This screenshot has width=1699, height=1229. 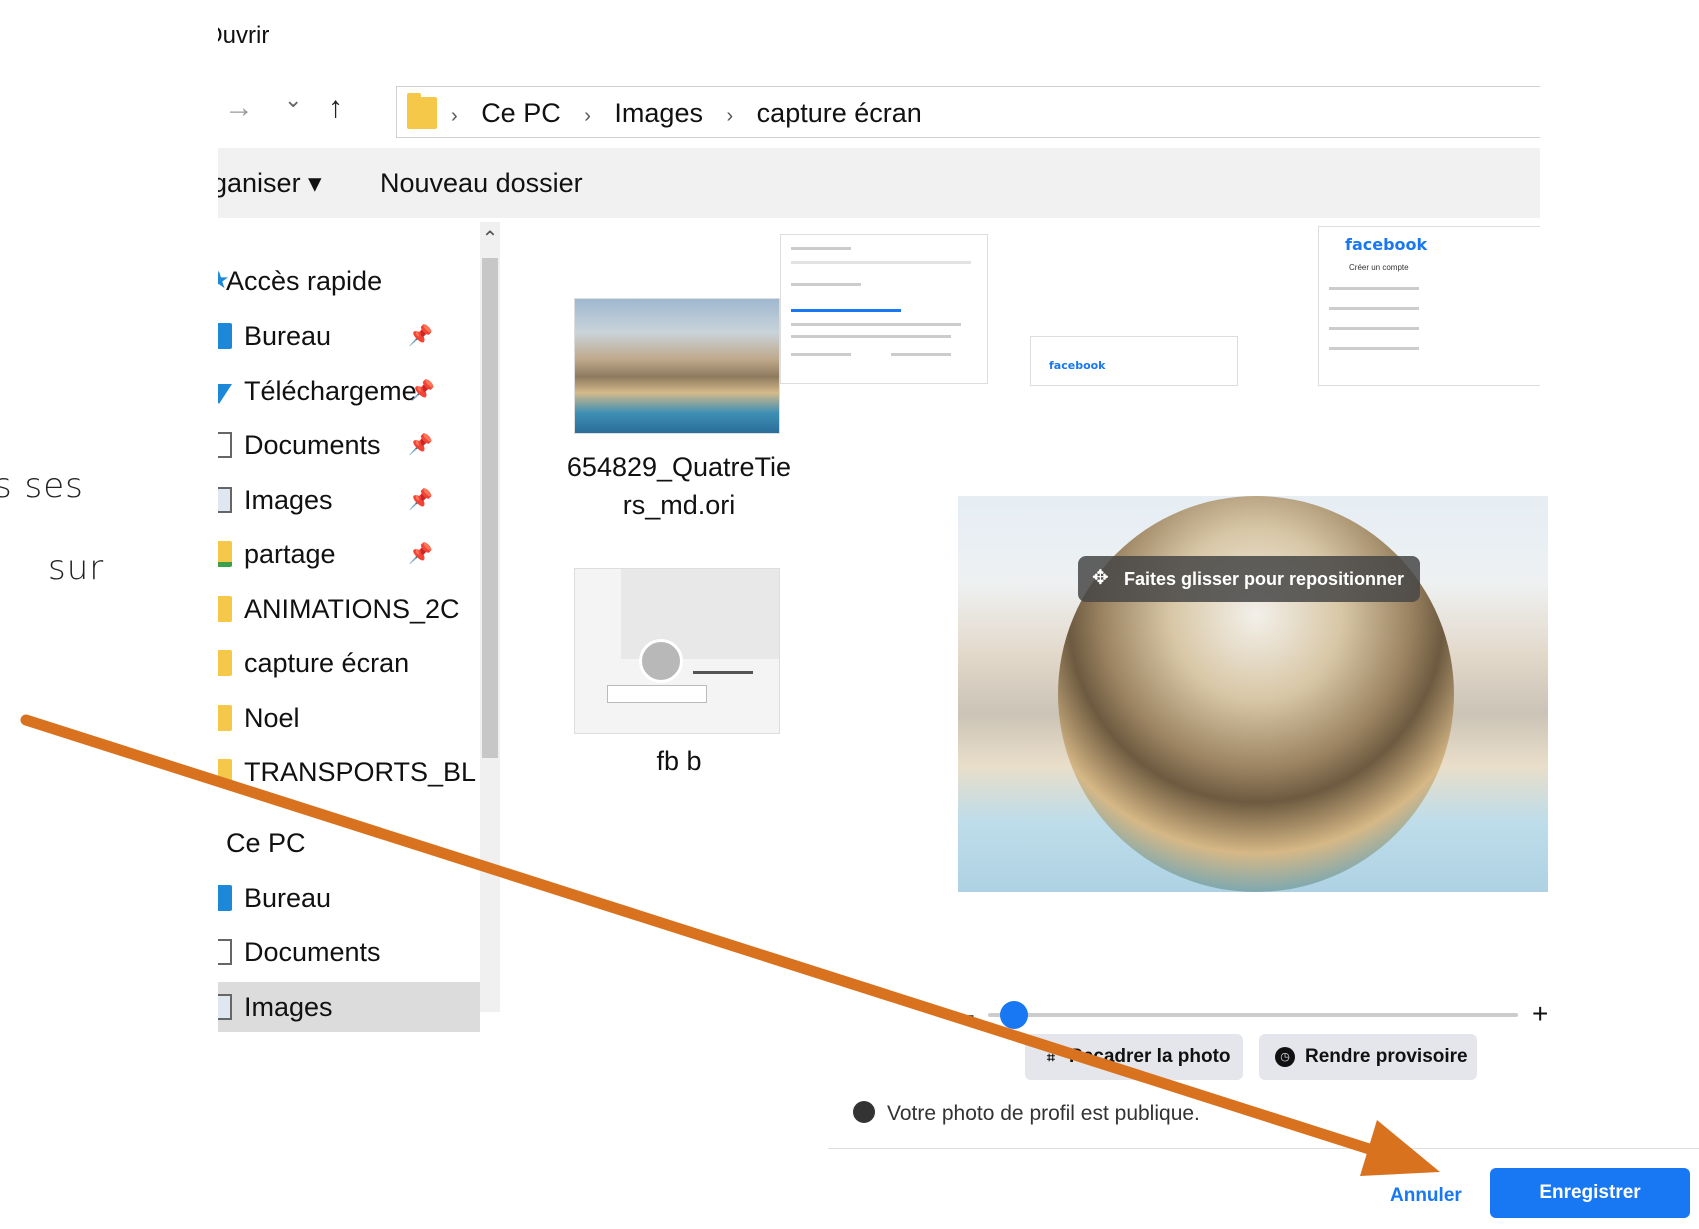 What do you see at coordinates (864, 1112) in the screenshot?
I see `globe-icon` at bounding box center [864, 1112].